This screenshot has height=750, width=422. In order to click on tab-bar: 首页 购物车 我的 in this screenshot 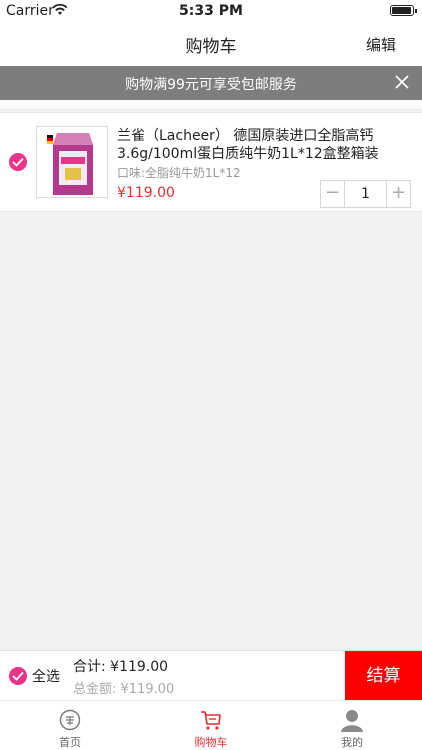, I will do `click(211, 725)`.